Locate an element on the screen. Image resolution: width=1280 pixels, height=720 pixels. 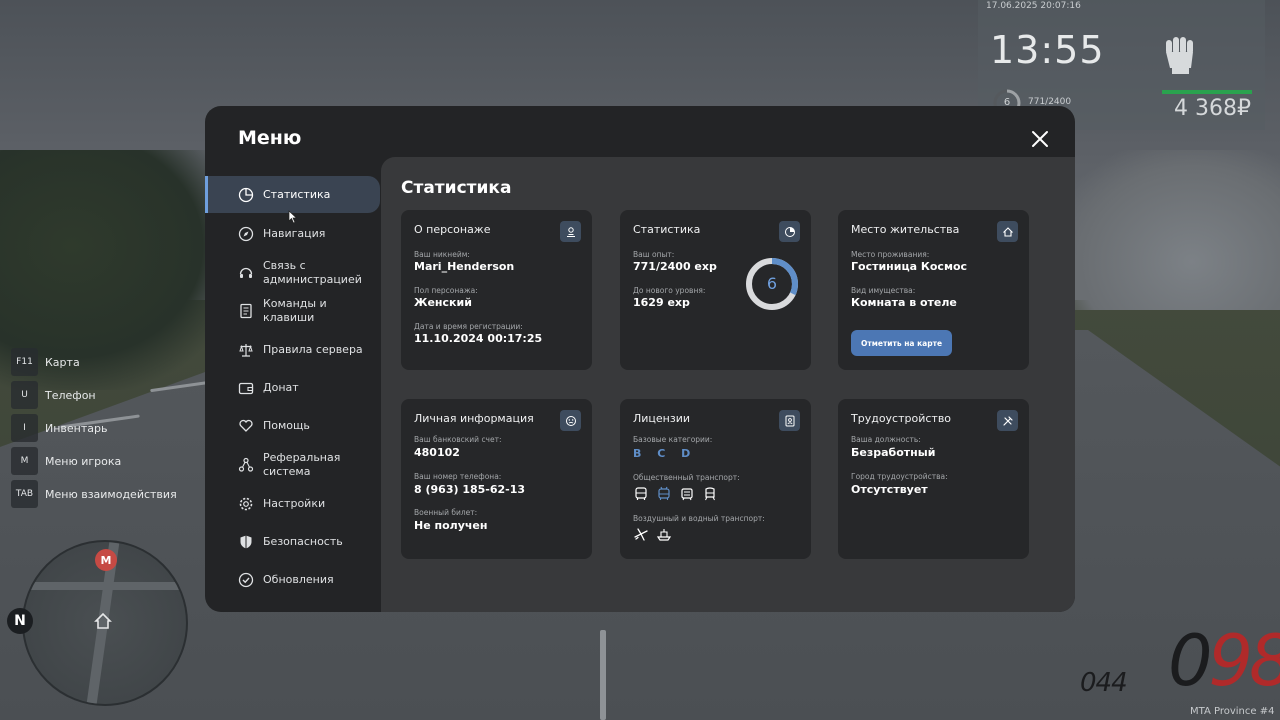
tram-icon is located at coordinates (687, 494).